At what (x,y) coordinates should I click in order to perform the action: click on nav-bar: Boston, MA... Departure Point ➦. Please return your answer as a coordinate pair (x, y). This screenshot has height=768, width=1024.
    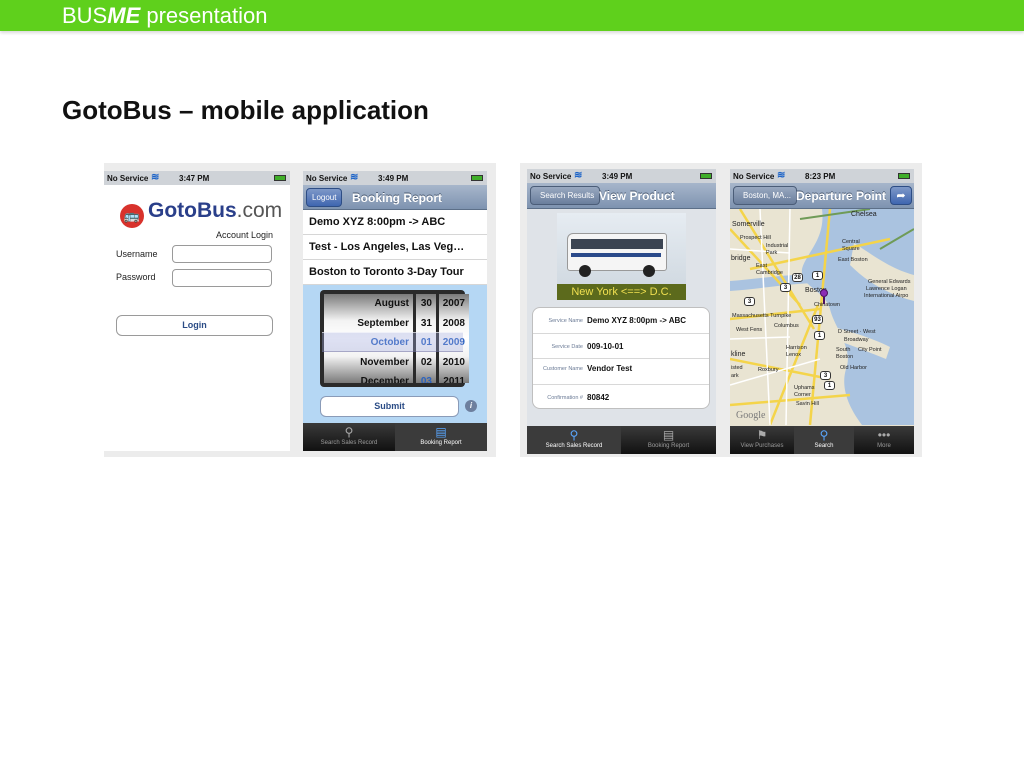
    Looking at the image, I should click on (822, 196).